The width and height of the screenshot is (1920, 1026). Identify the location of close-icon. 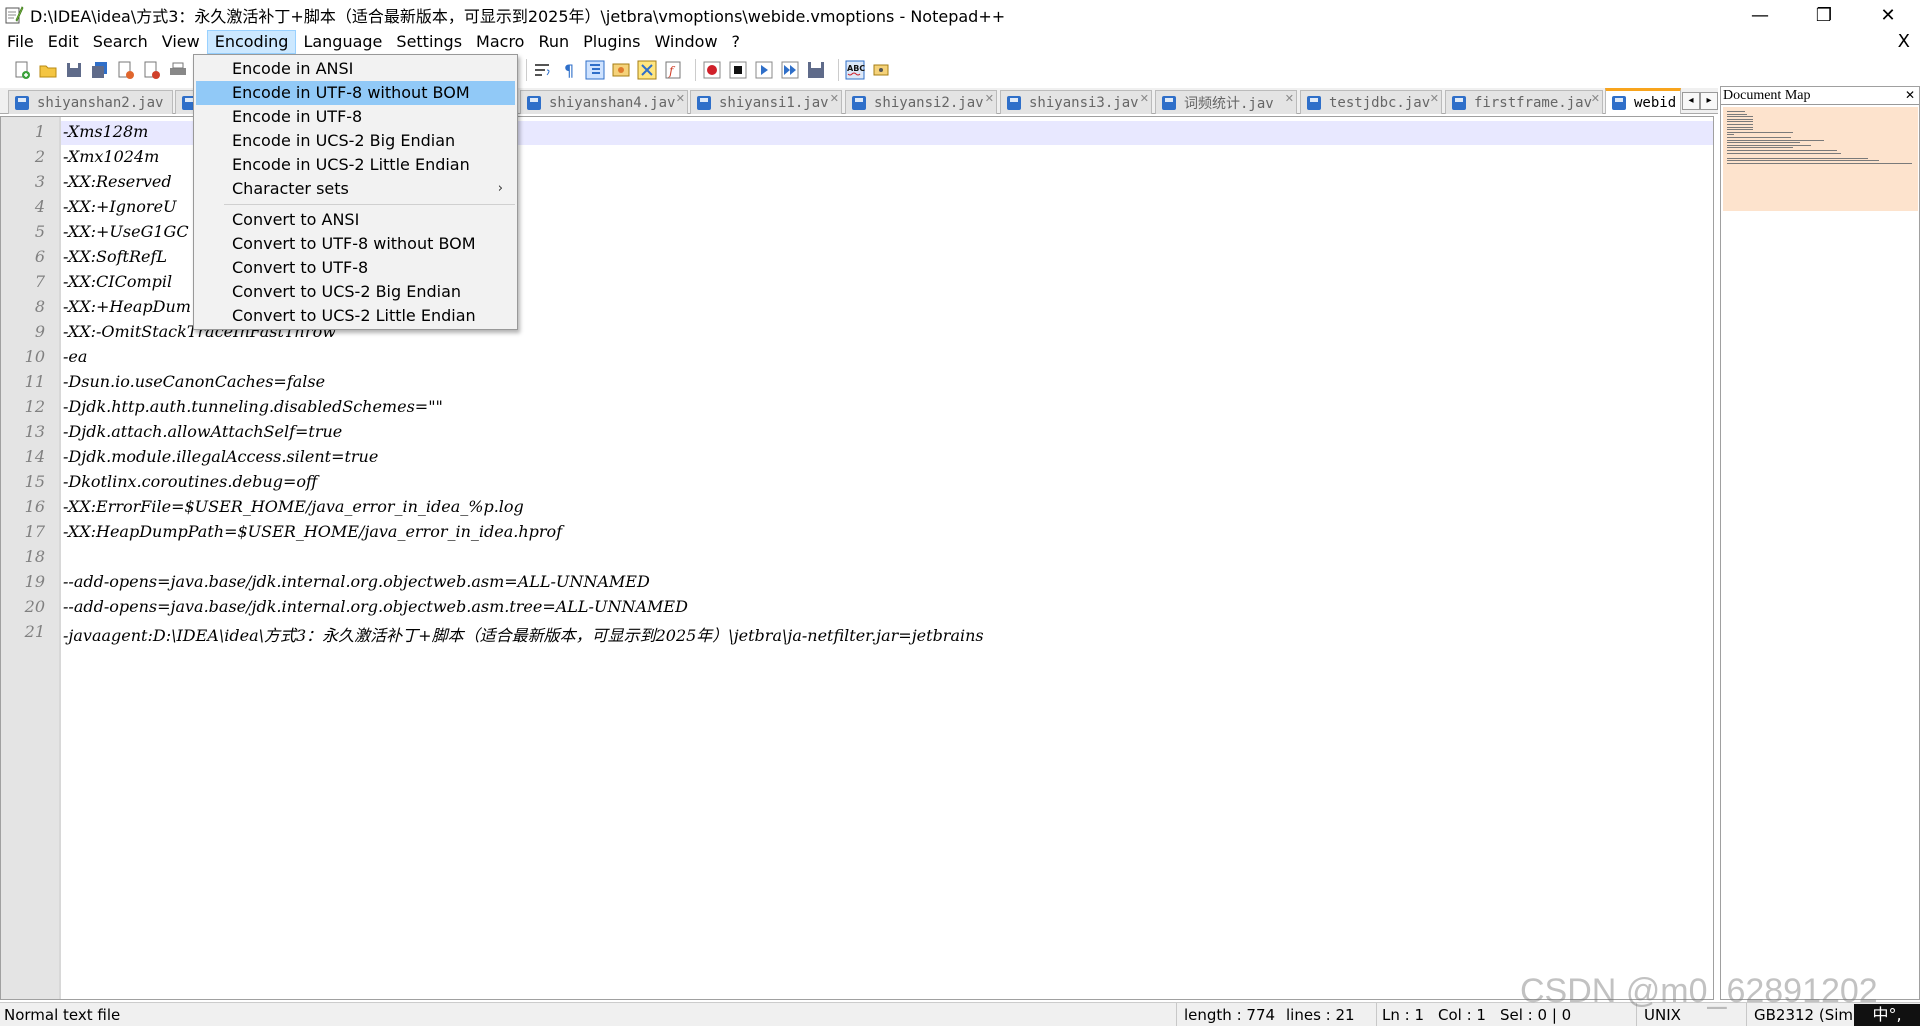
(126, 70).